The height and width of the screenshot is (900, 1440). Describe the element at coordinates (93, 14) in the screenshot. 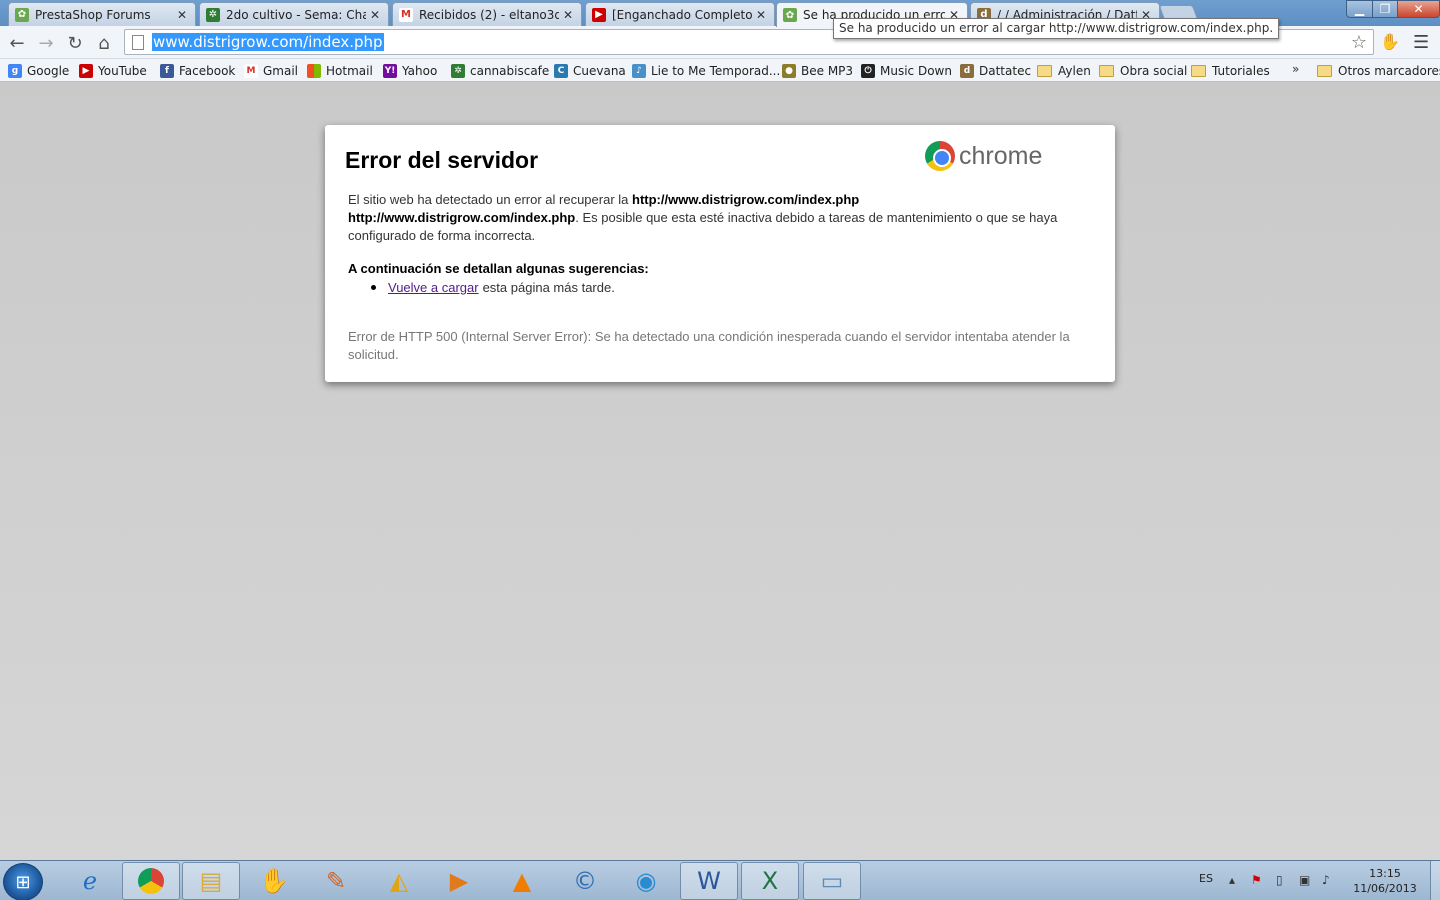

I see `tab-label: PrestaShop Forums` at that location.